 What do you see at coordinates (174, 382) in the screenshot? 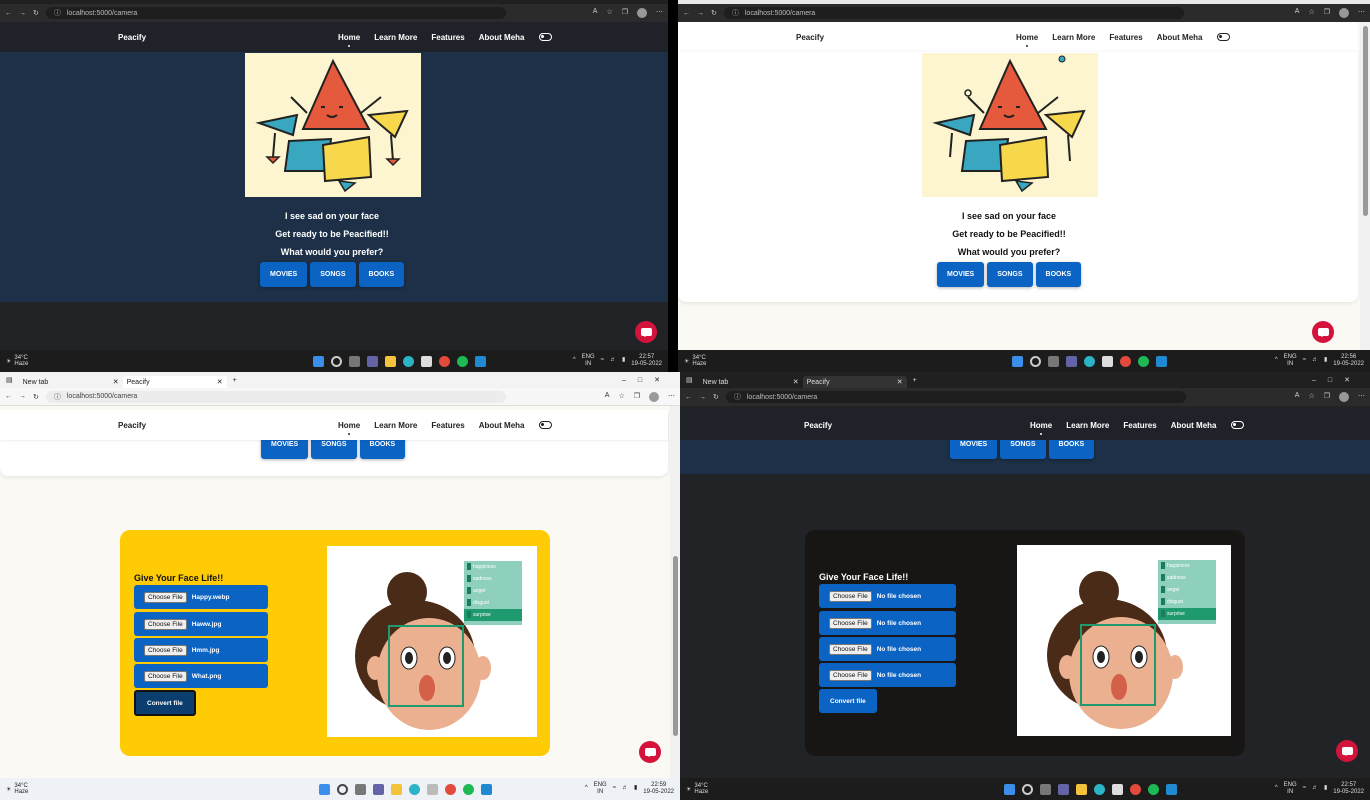
I see `tab-peacify: Peacify ✕` at bounding box center [174, 382].